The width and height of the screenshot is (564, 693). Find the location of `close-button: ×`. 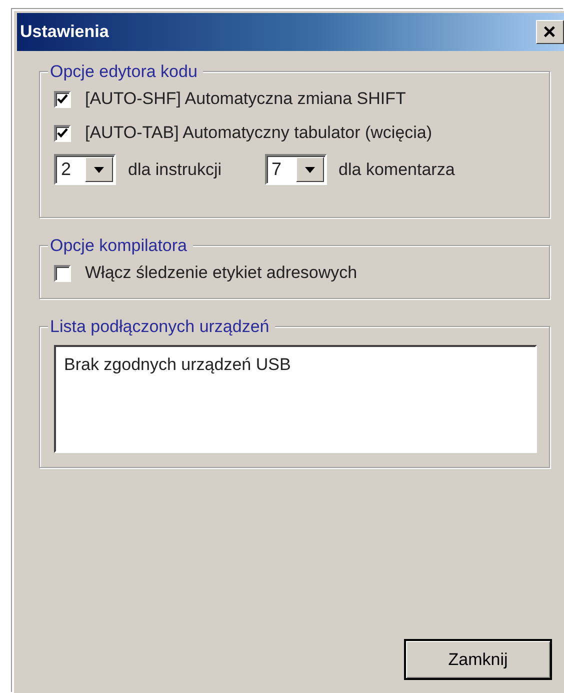

close-button: × is located at coordinates (550, 32).